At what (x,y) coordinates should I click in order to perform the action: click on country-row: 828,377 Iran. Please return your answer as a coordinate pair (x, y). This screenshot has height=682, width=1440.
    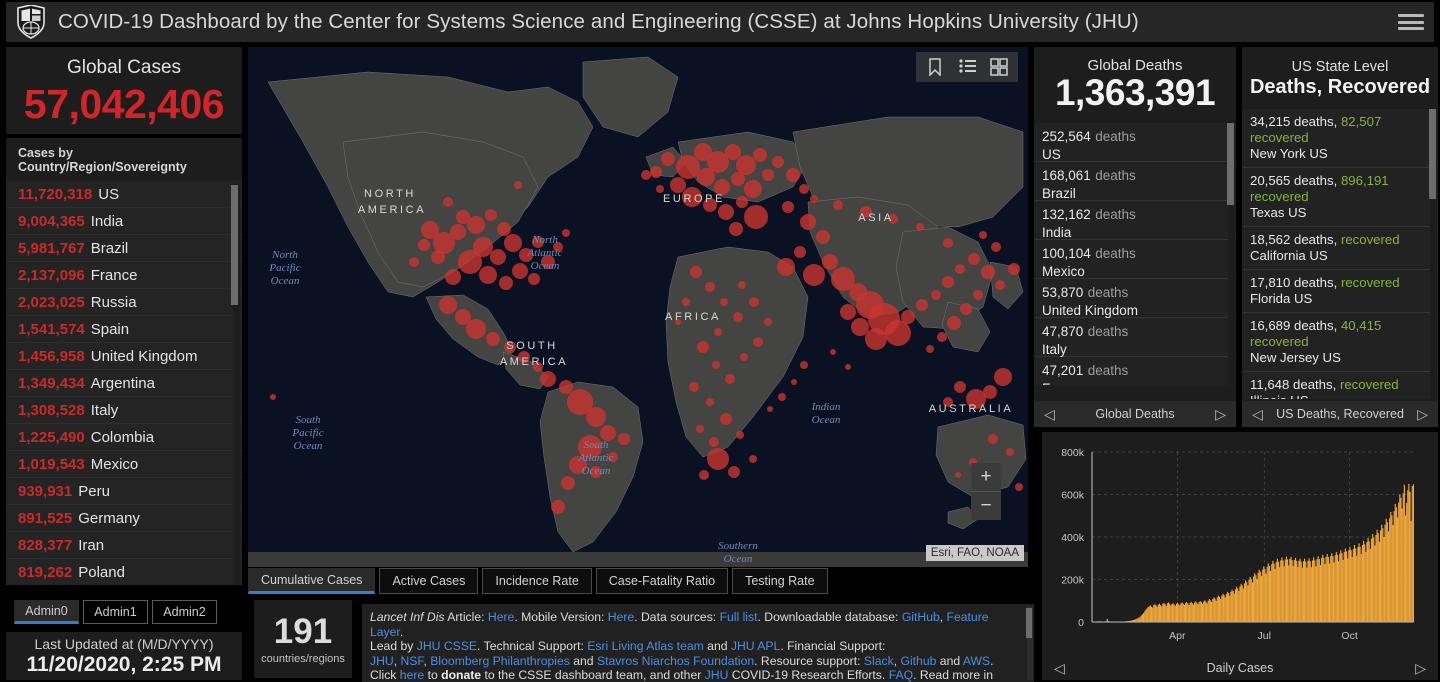
    Looking at the image, I should click on (124, 545).